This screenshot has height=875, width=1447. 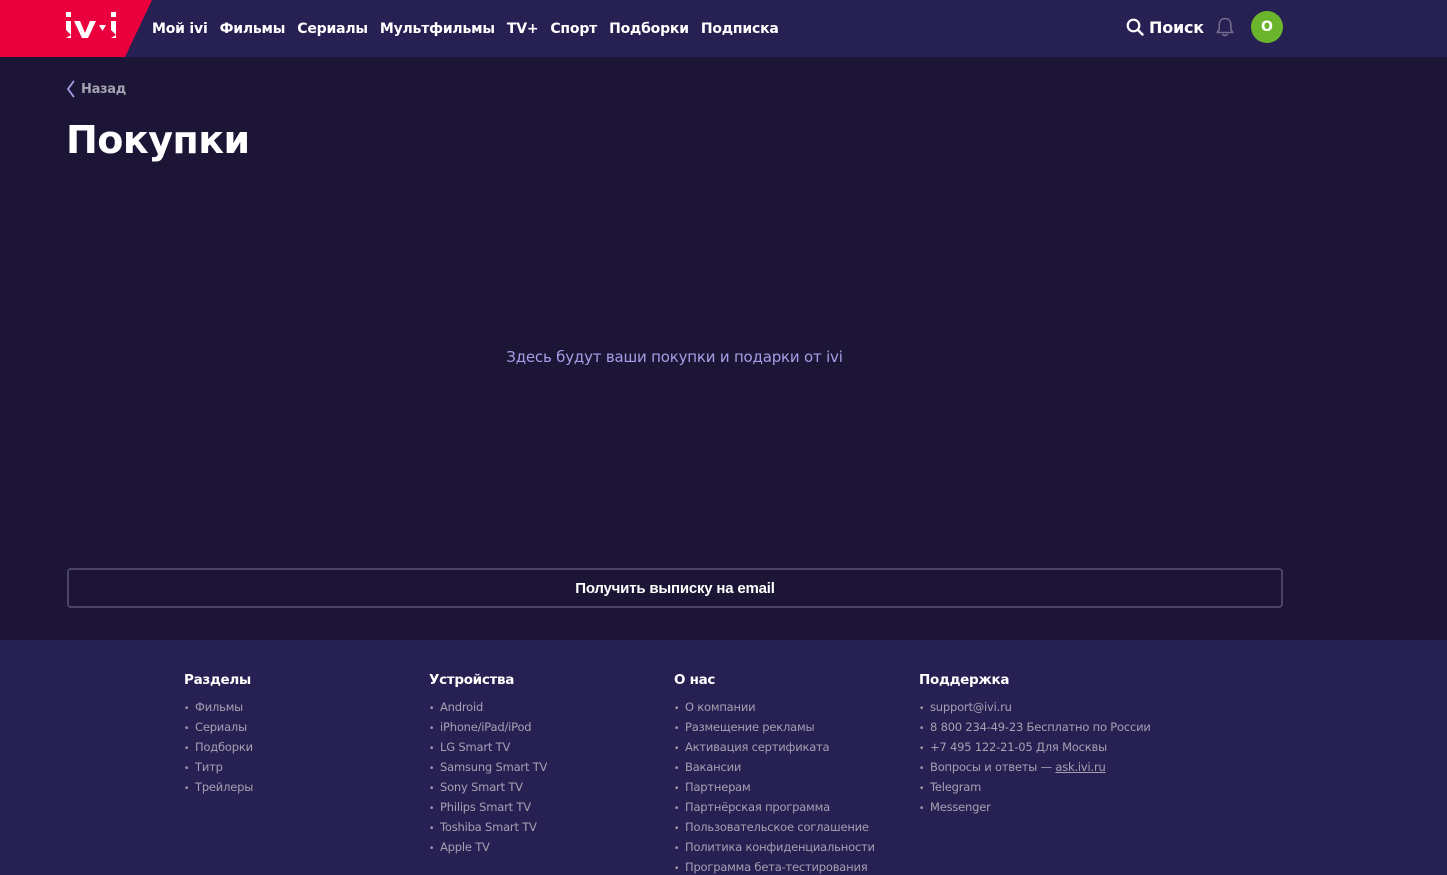 I want to click on support-email-link: support@ivi.ru, so click(x=1035, y=708).